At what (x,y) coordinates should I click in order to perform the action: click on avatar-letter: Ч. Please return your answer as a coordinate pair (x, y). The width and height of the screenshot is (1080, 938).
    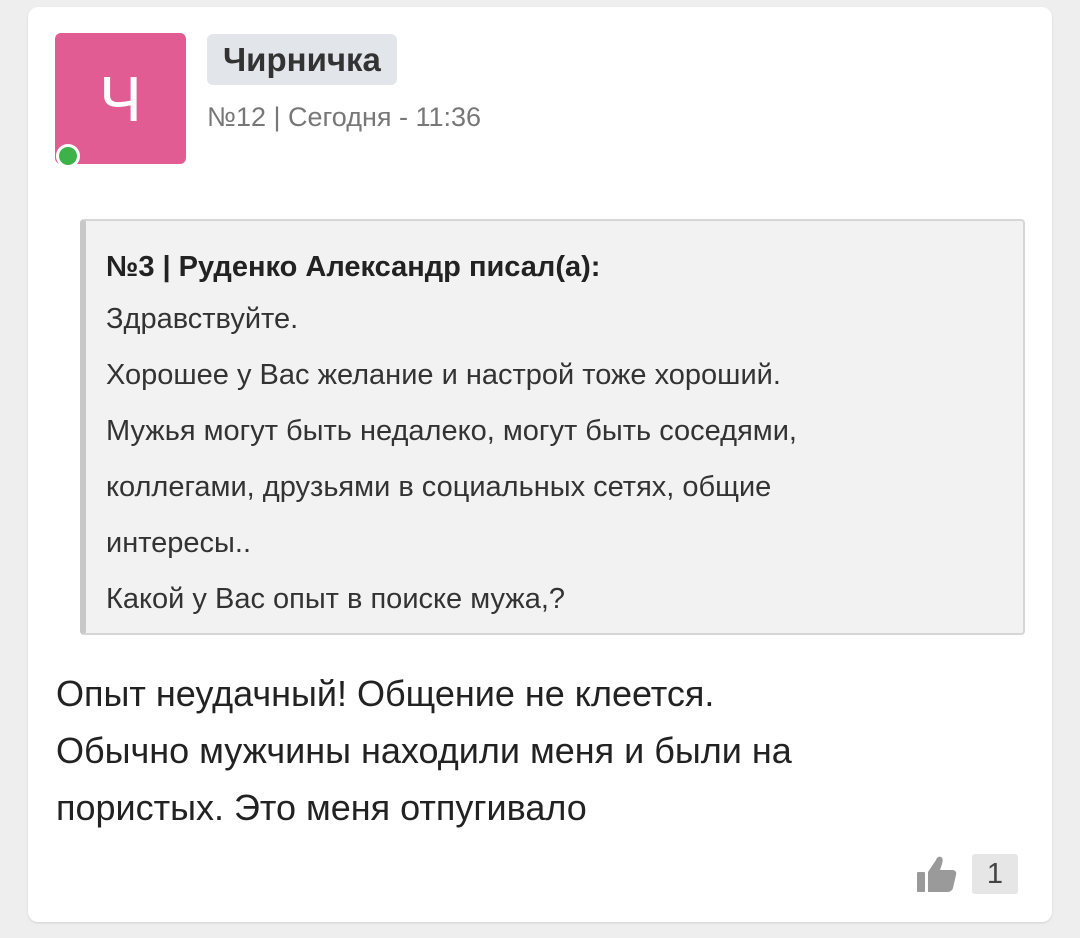
    Looking at the image, I should click on (120, 98).